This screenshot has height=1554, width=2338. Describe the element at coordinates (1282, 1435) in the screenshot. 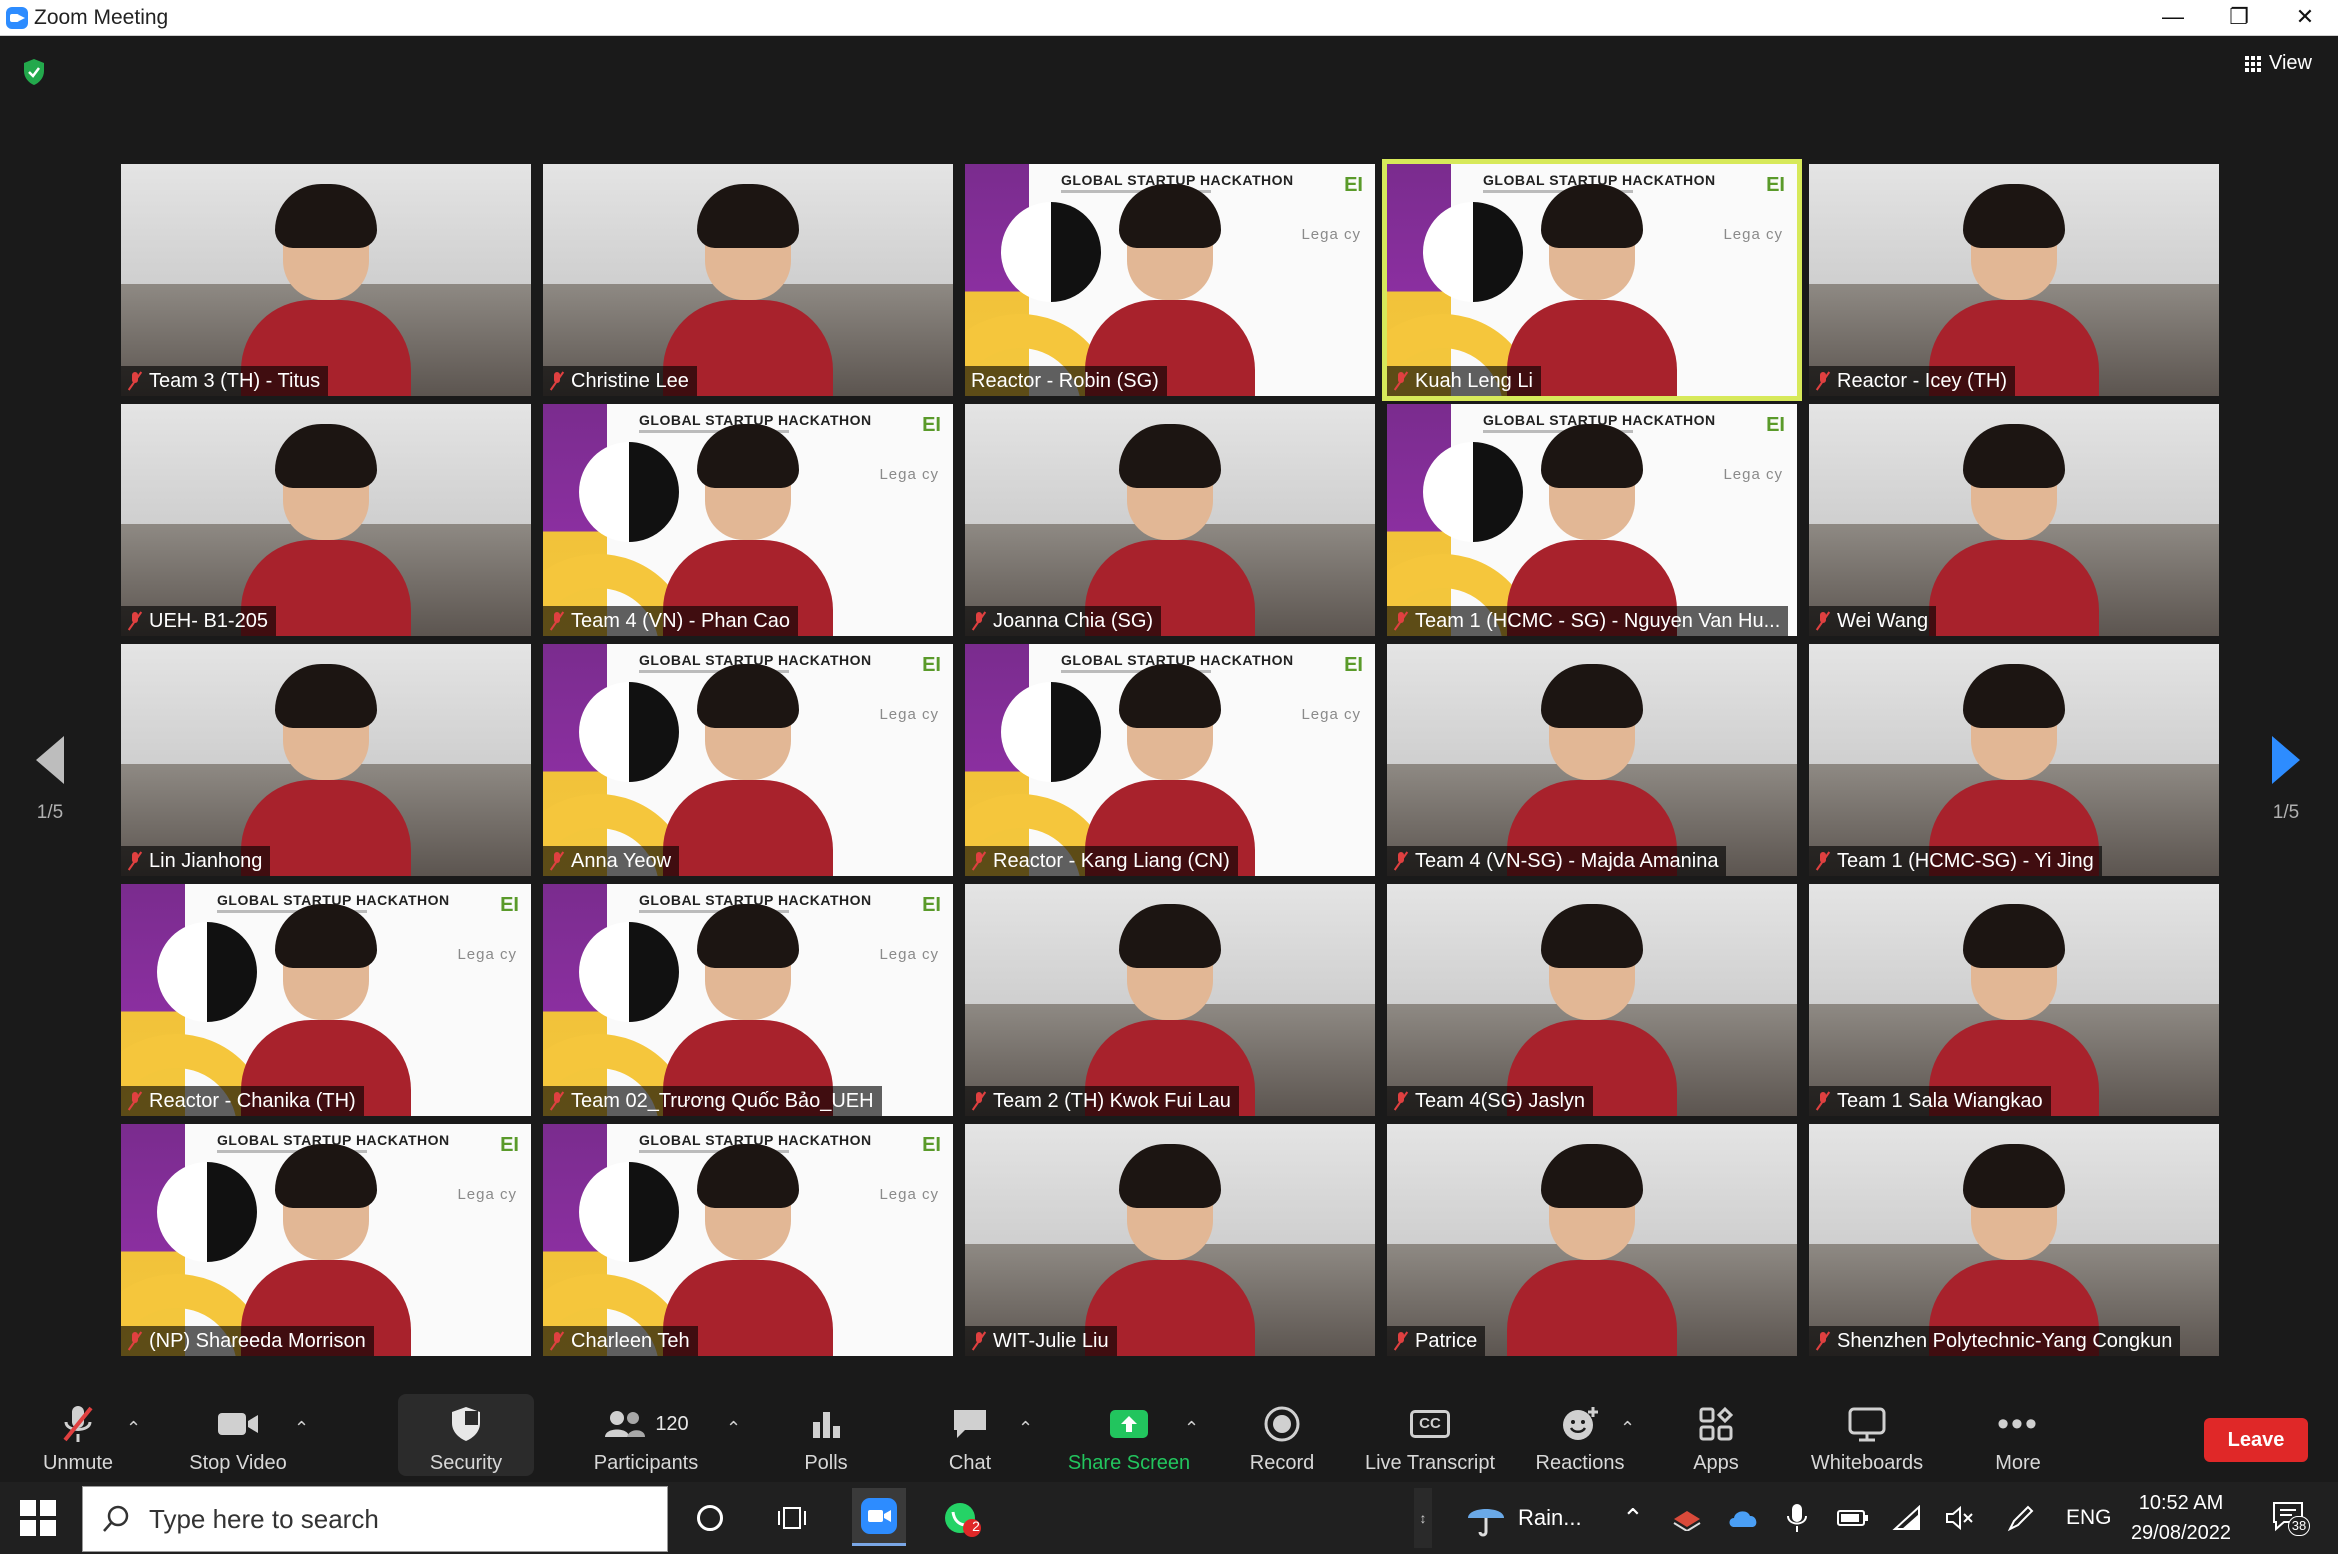

I see `record-button: Record` at that location.